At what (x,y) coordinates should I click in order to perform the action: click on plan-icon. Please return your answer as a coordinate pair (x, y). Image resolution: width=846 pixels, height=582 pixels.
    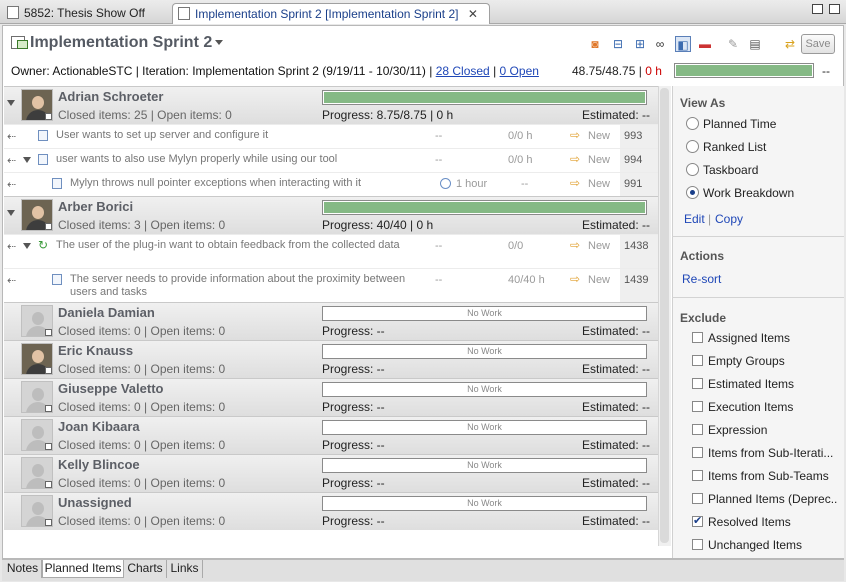
    Looking at the image, I should click on (184, 13).